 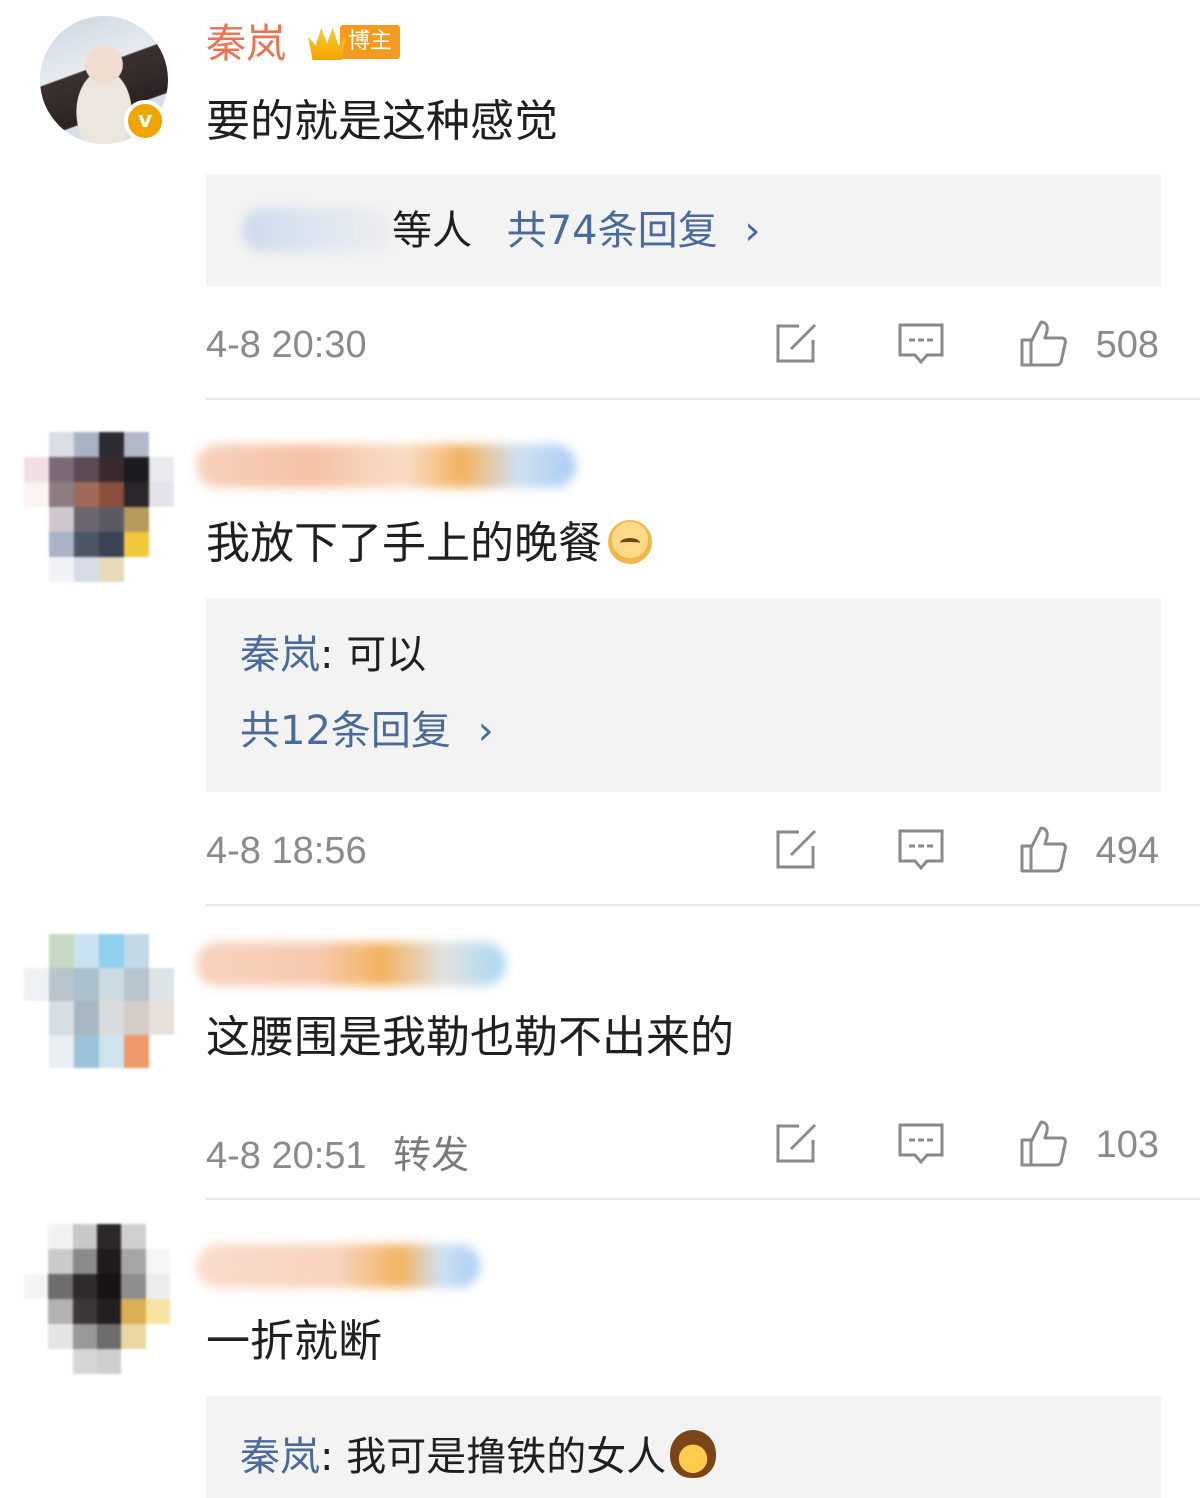 I want to click on reply-summary-box: 等人 共74条回复 ›, so click(x=683, y=230).